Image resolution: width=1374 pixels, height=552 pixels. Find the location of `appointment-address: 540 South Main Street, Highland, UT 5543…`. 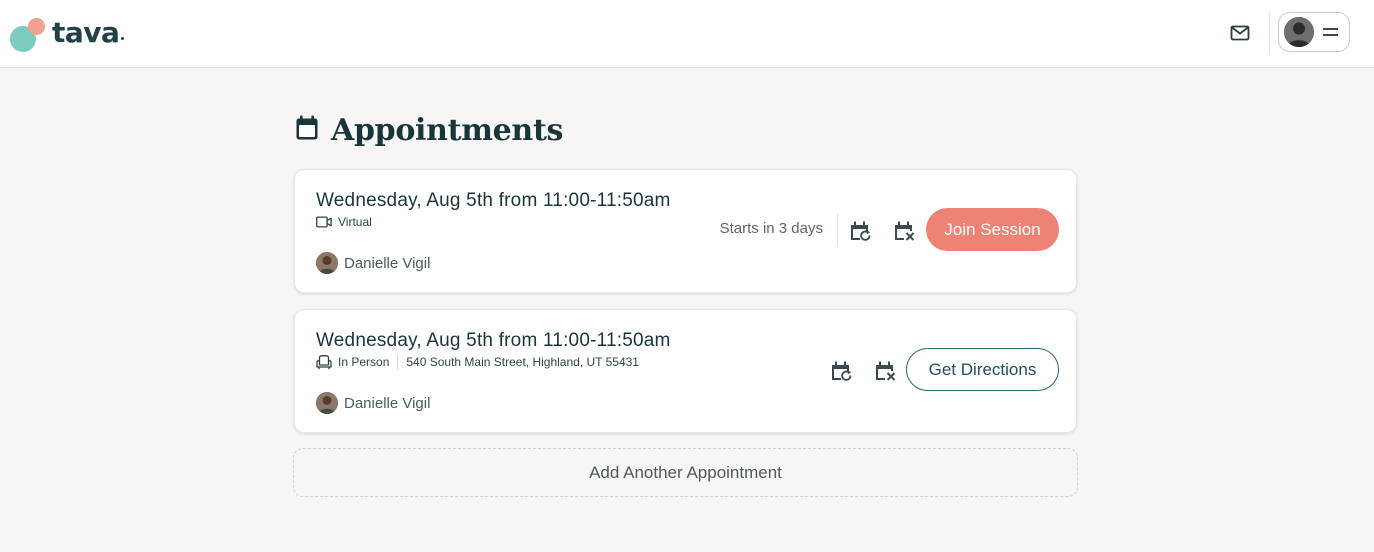

appointment-address: 540 South Main Street, Highland, UT 5543… is located at coordinates (522, 362).